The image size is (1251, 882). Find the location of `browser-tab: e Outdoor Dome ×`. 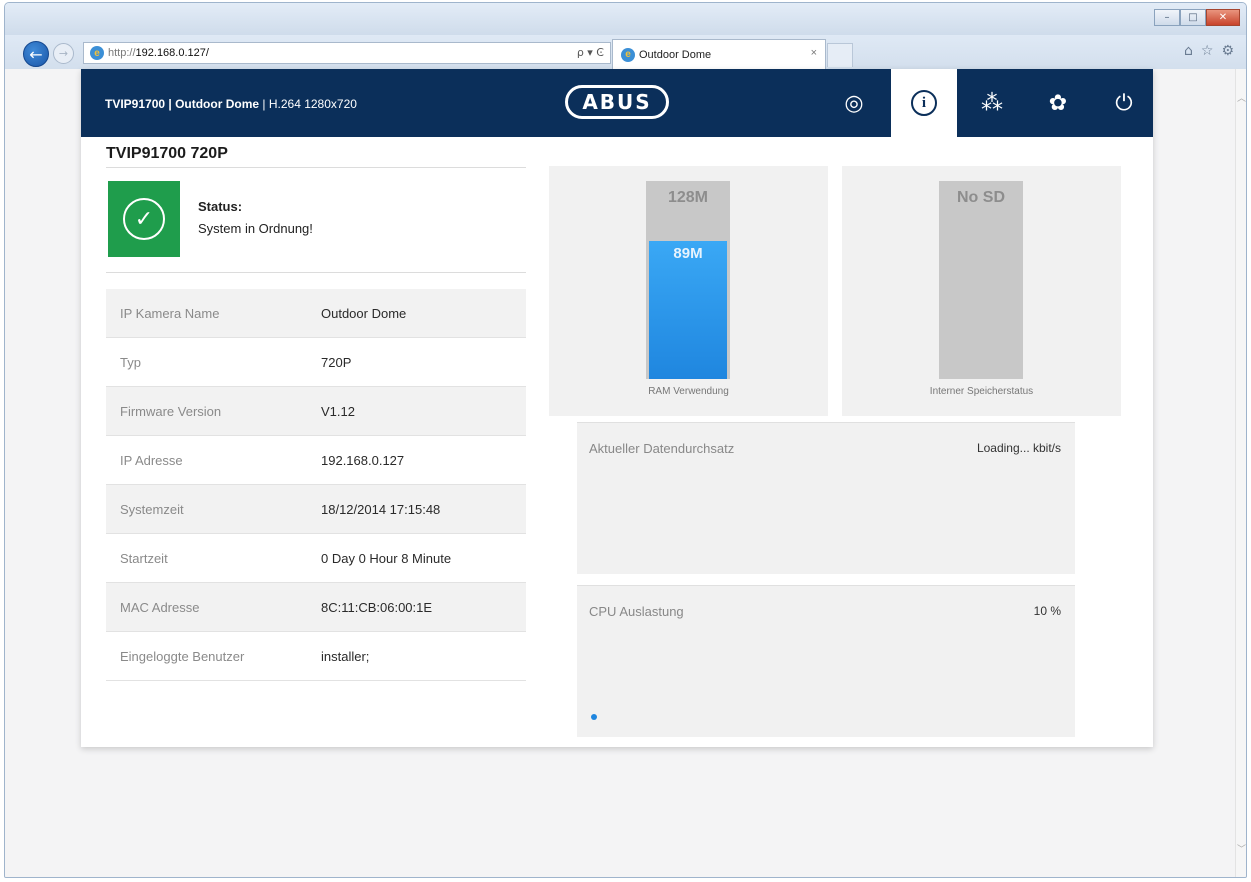

browser-tab: e Outdoor Dome × is located at coordinates (719, 54).